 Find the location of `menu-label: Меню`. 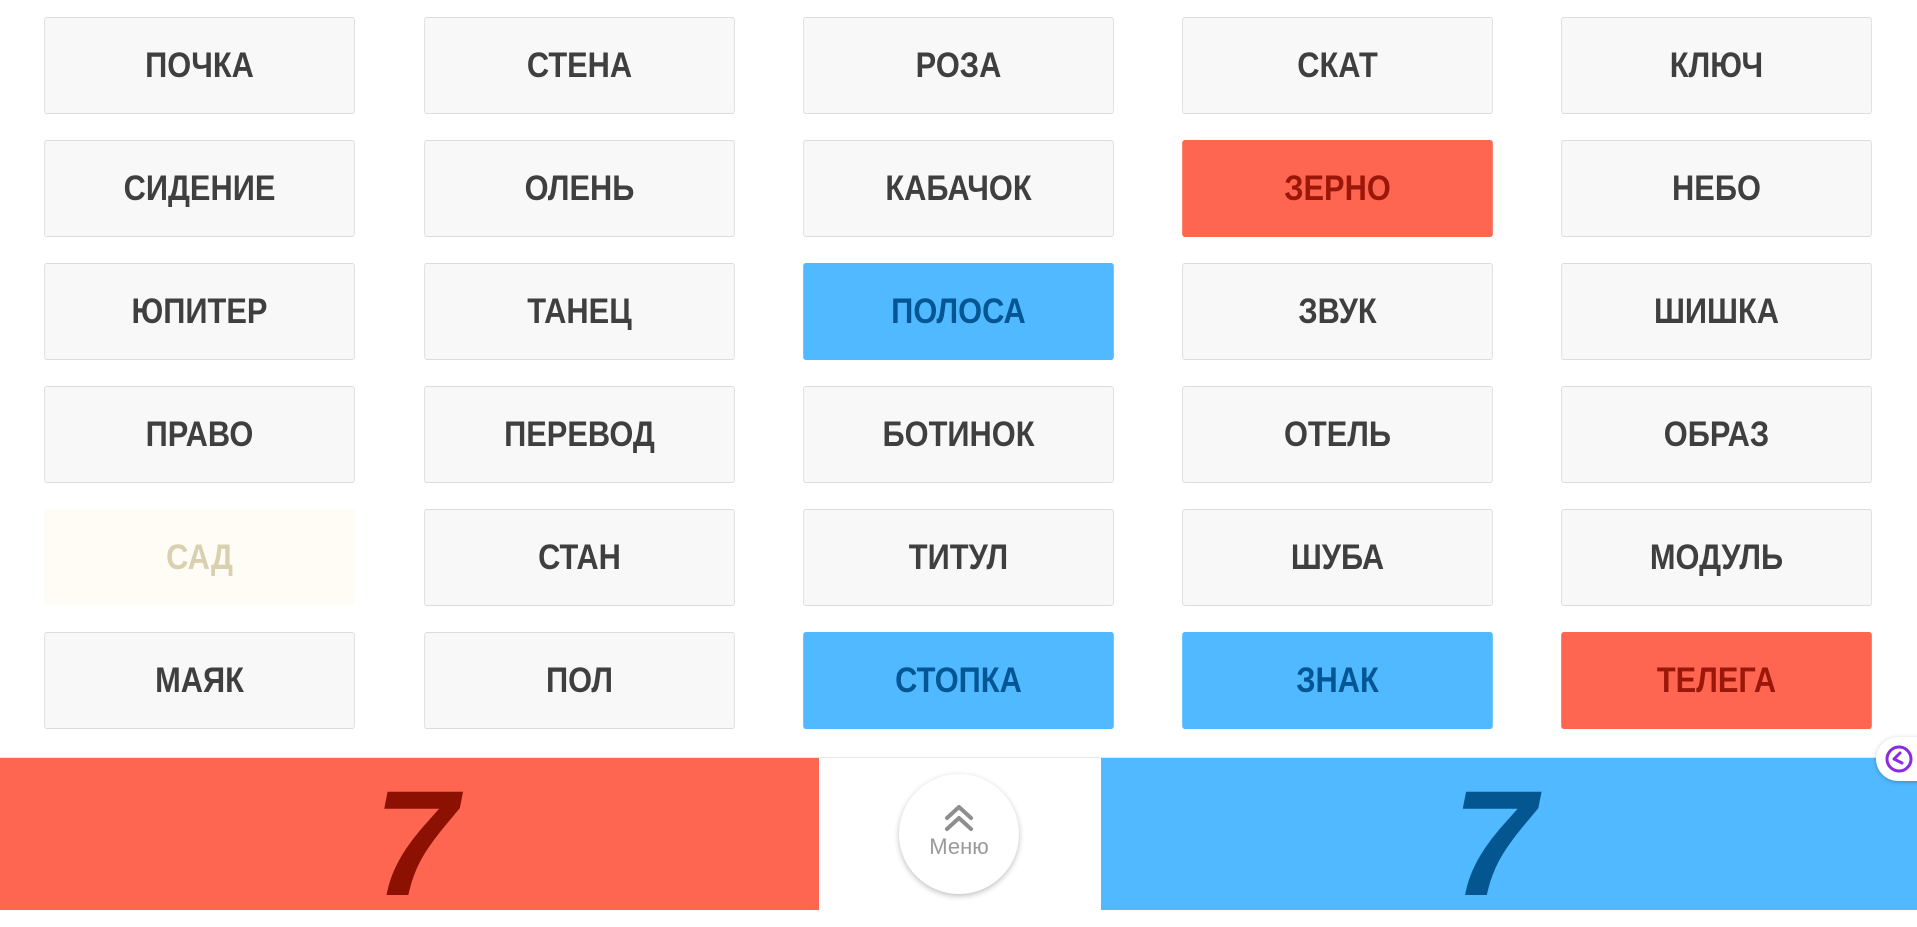

menu-label: Меню is located at coordinates (959, 846).